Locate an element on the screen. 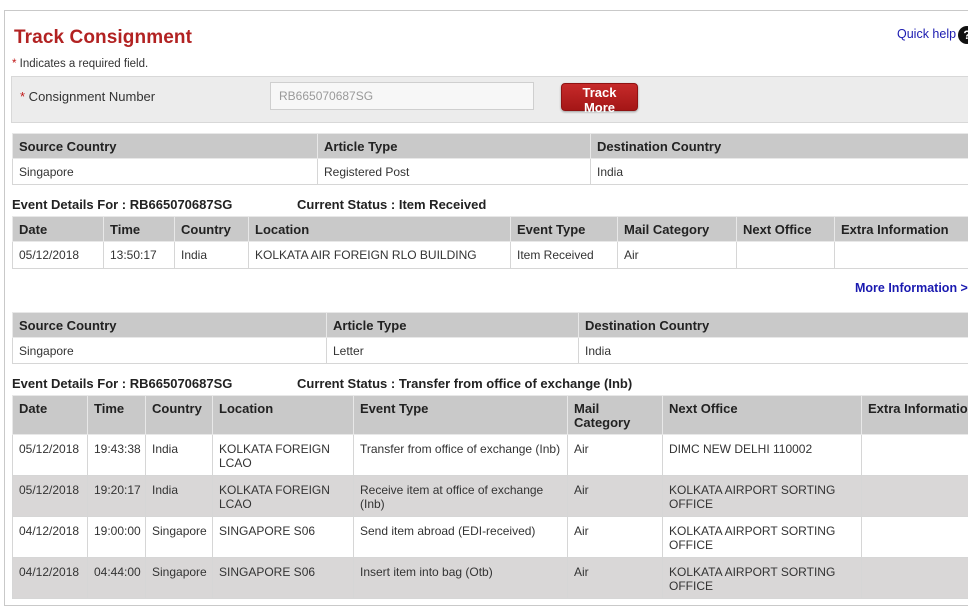 The image size is (968, 612). consignment-number-label: * Consignment Number is located at coordinates (87, 96).